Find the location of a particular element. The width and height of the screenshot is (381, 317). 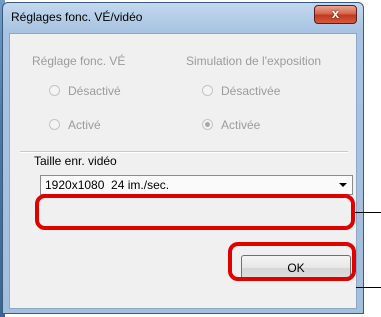

group-label-ve: Réglage fonc. VÉ is located at coordinates (79, 61).